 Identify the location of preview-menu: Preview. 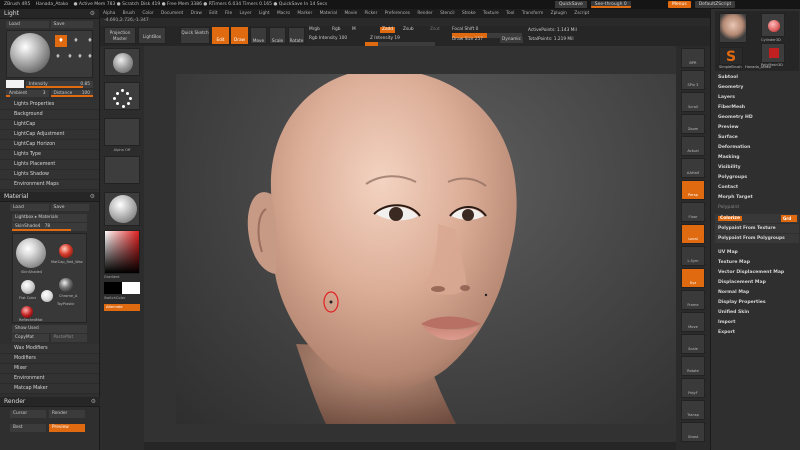
(757, 128).